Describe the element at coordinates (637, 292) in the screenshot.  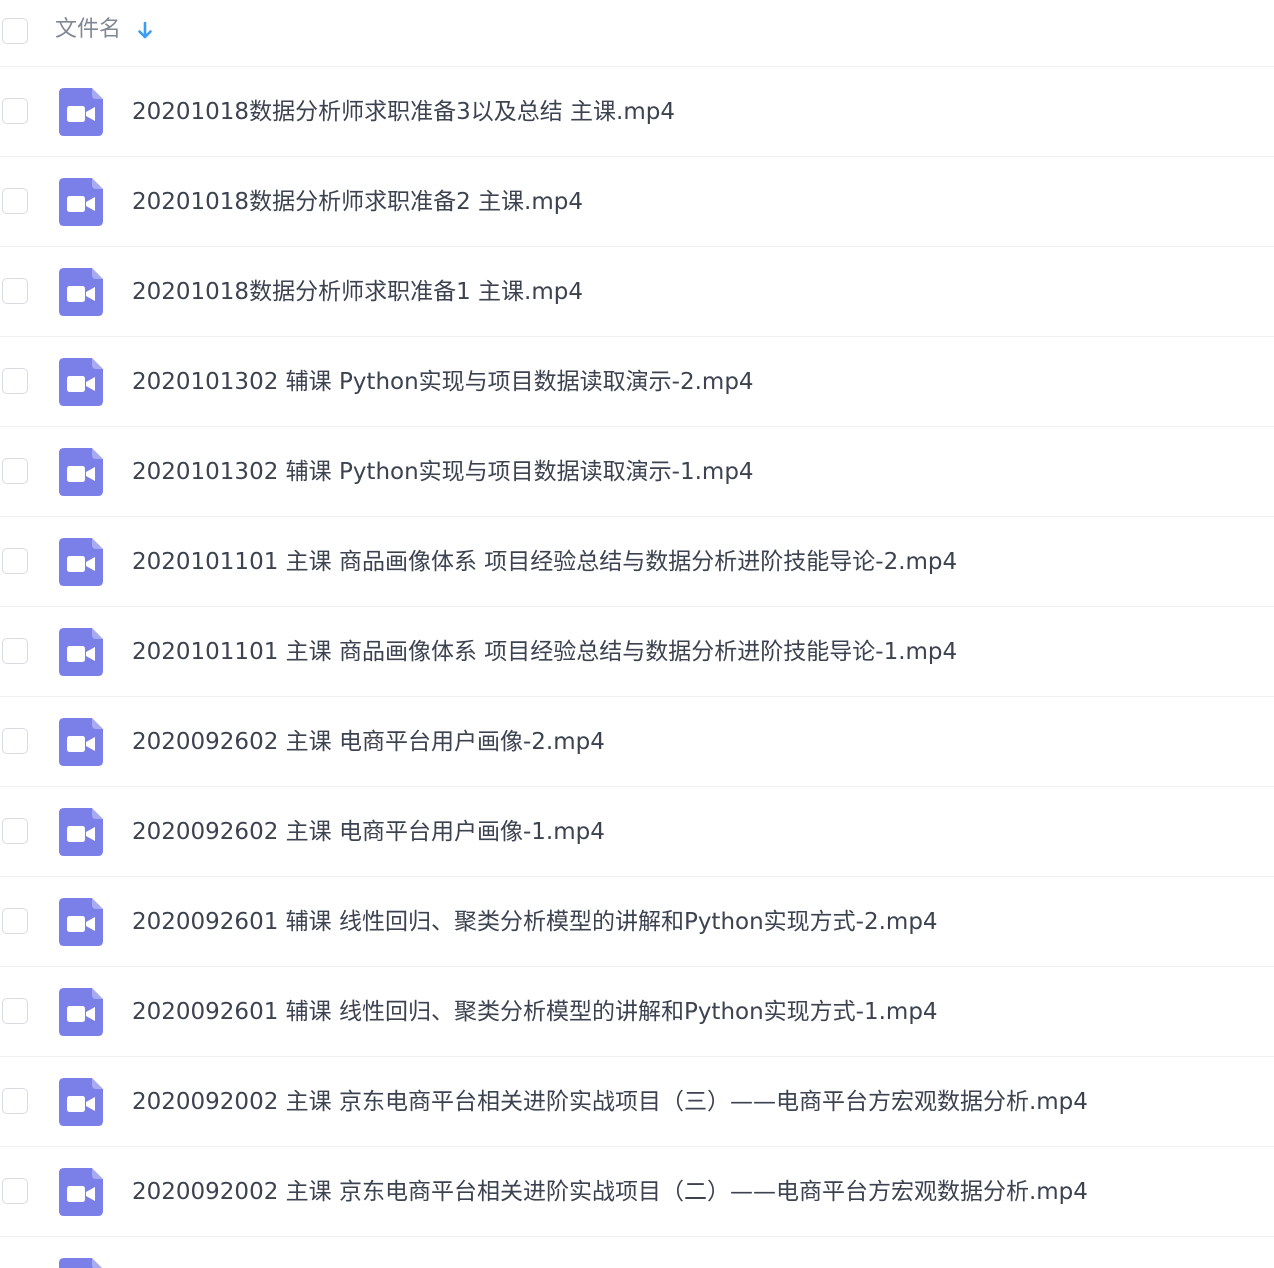
I see `file-row: 20201018数据分析师求职准备1 主课.mp4` at that location.